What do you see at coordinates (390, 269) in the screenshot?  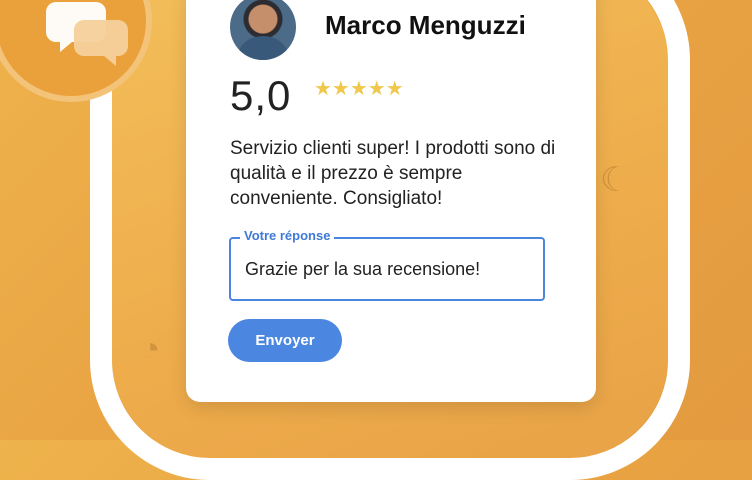 I see `response-input` at bounding box center [390, 269].